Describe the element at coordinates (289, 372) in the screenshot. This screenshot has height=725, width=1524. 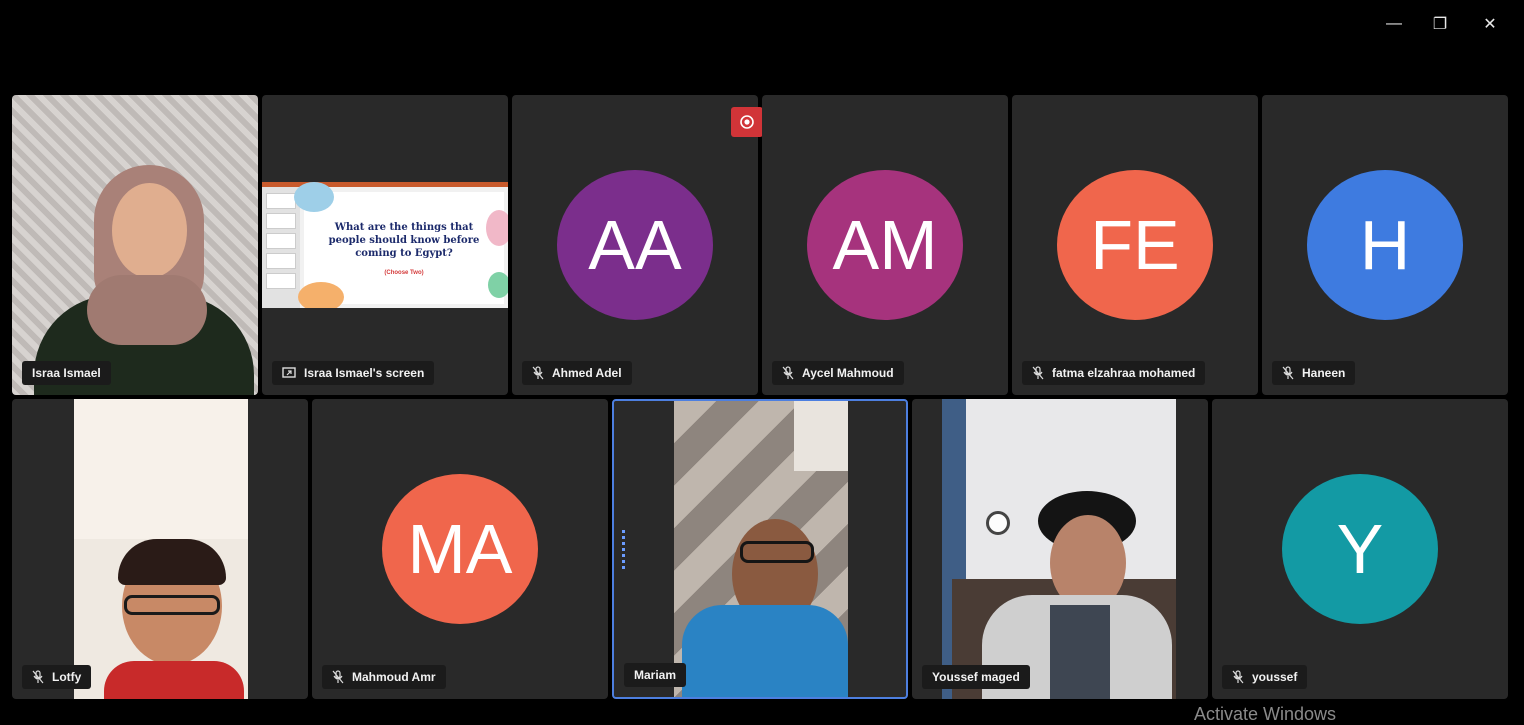
I see `screen-share-icon` at that location.